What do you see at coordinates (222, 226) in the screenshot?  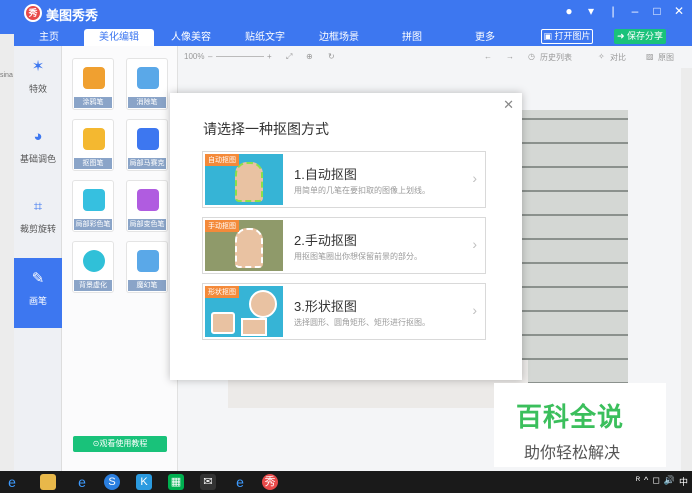 I see `option-tag: 手动抠图` at bounding box center [222, 226].